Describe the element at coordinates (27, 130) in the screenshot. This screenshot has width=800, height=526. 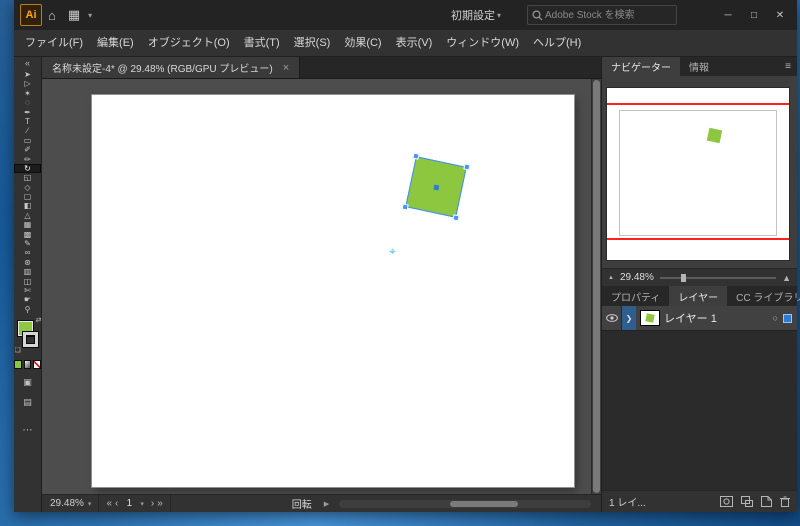
I see `line-segment-tool: ∕` at that location.